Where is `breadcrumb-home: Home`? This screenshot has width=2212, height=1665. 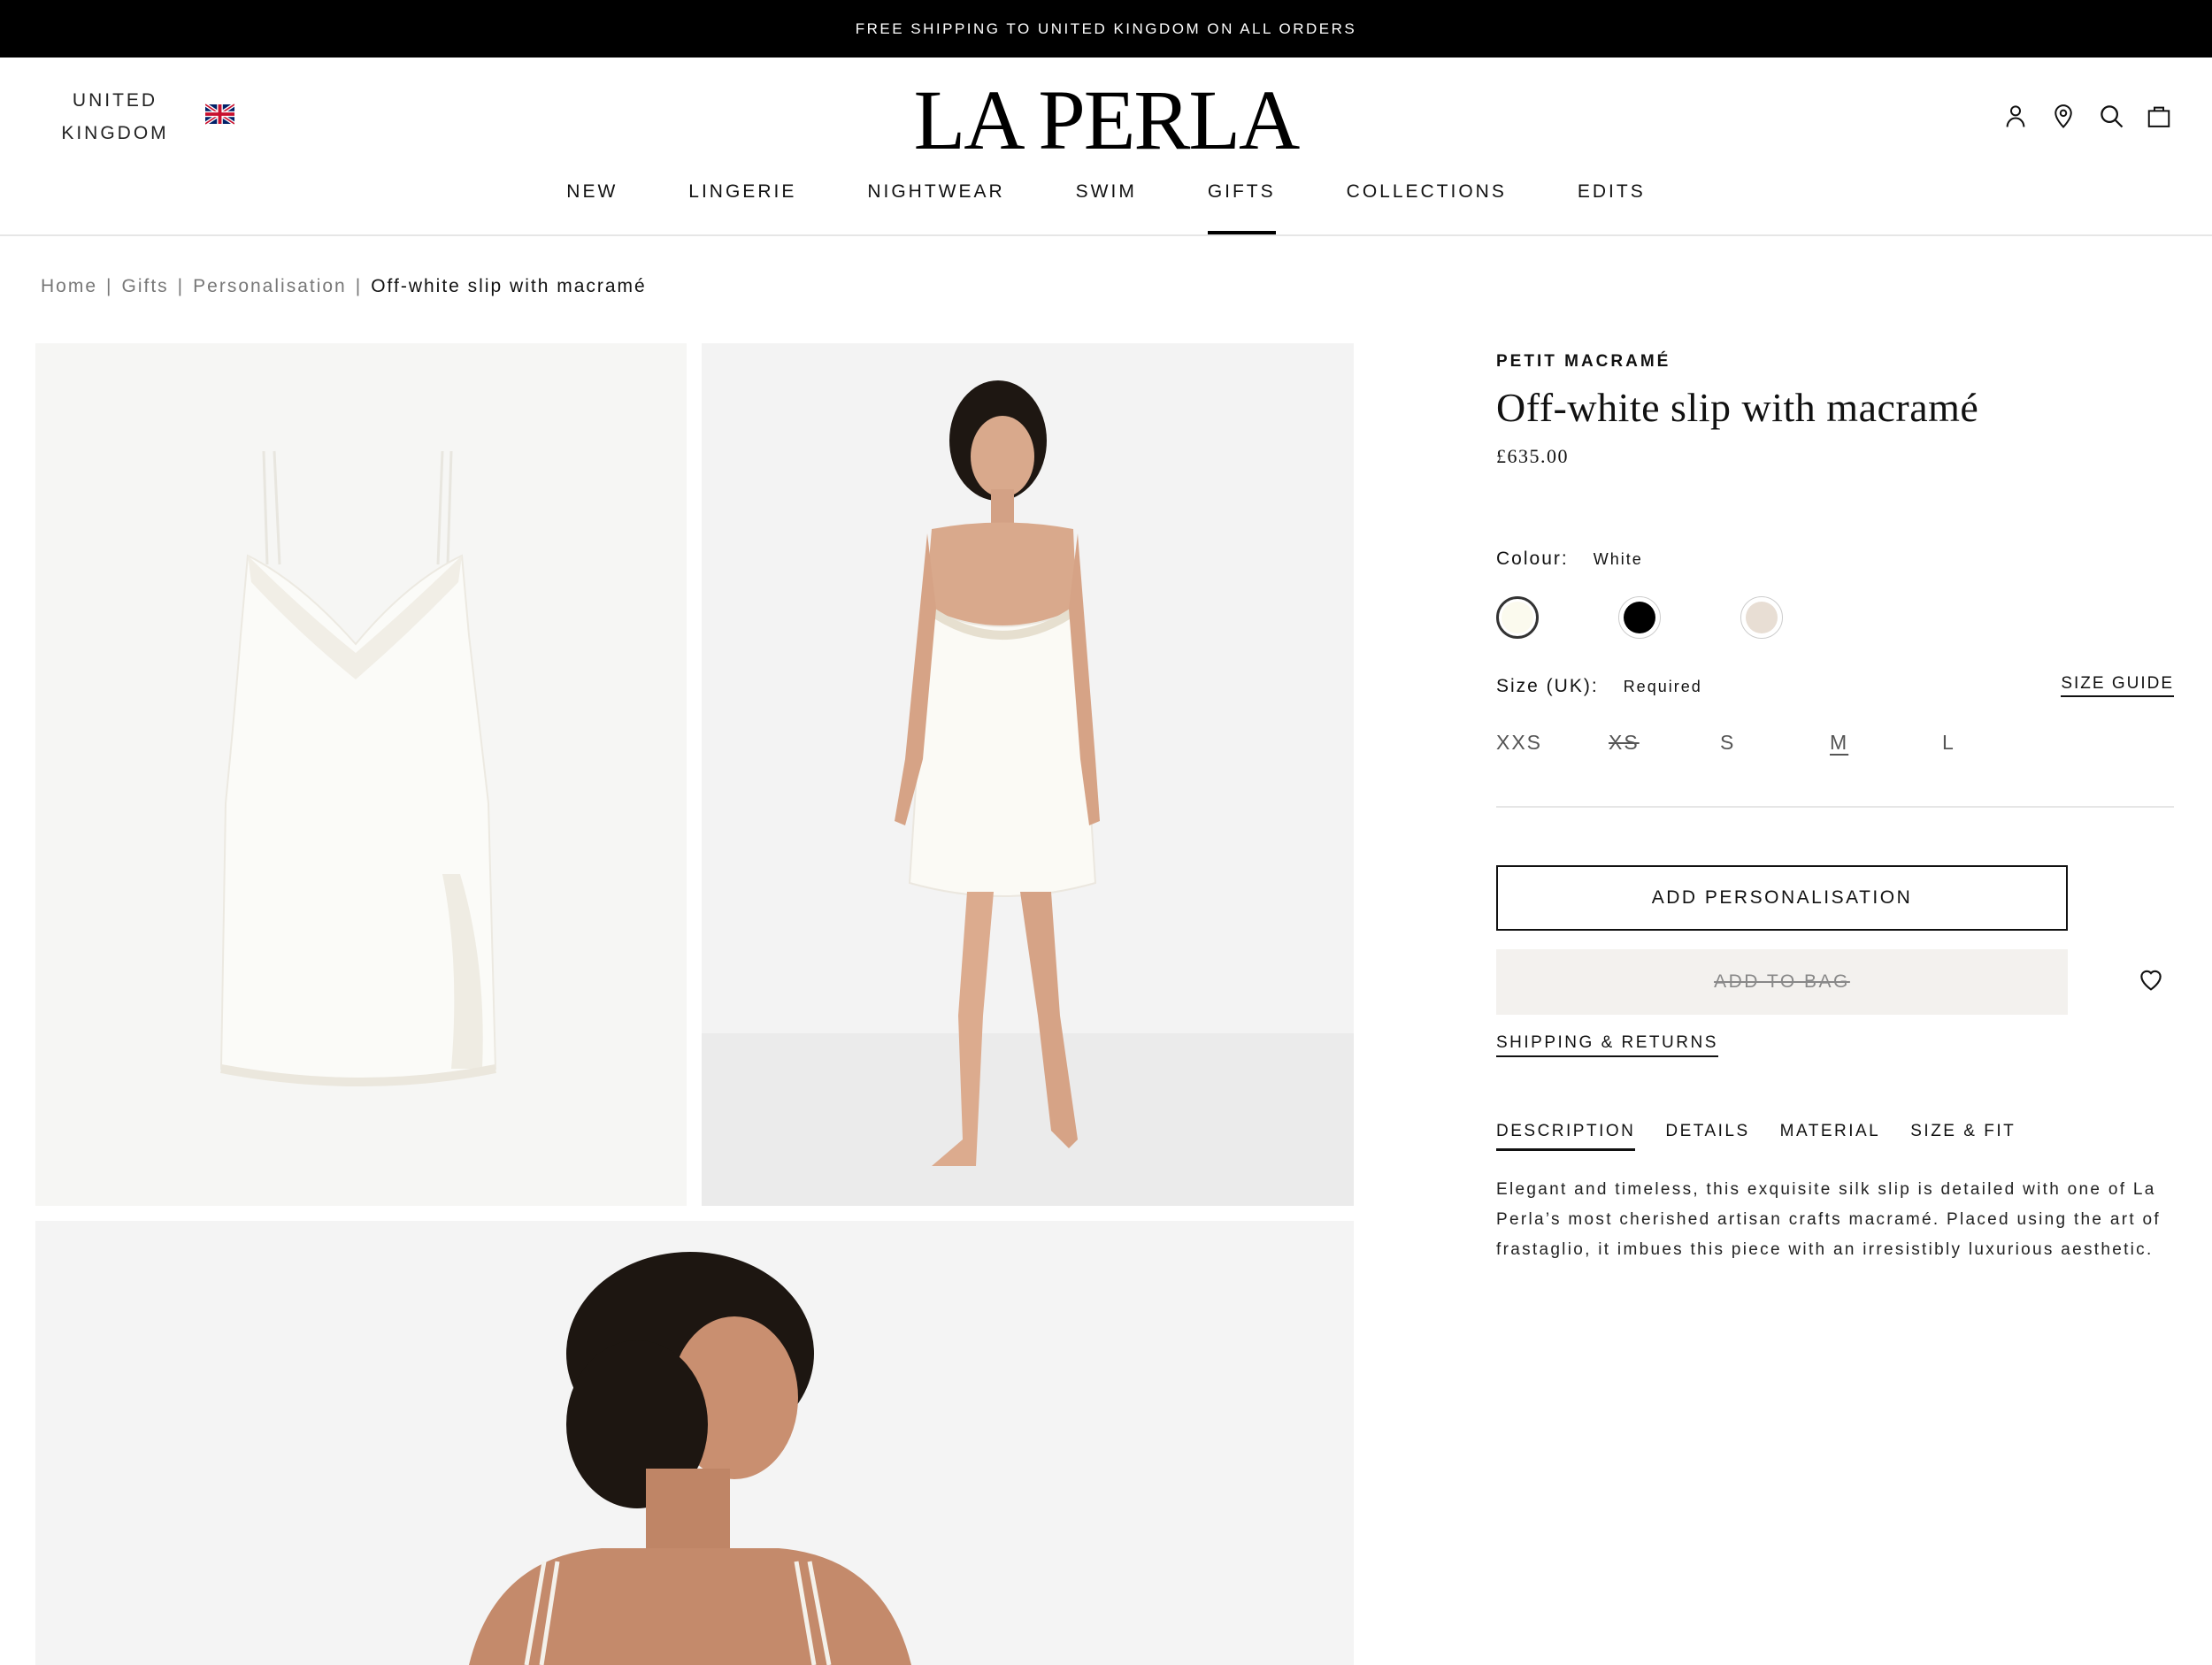 breadcrumb-home: Home is located at coordinates (69, 286).